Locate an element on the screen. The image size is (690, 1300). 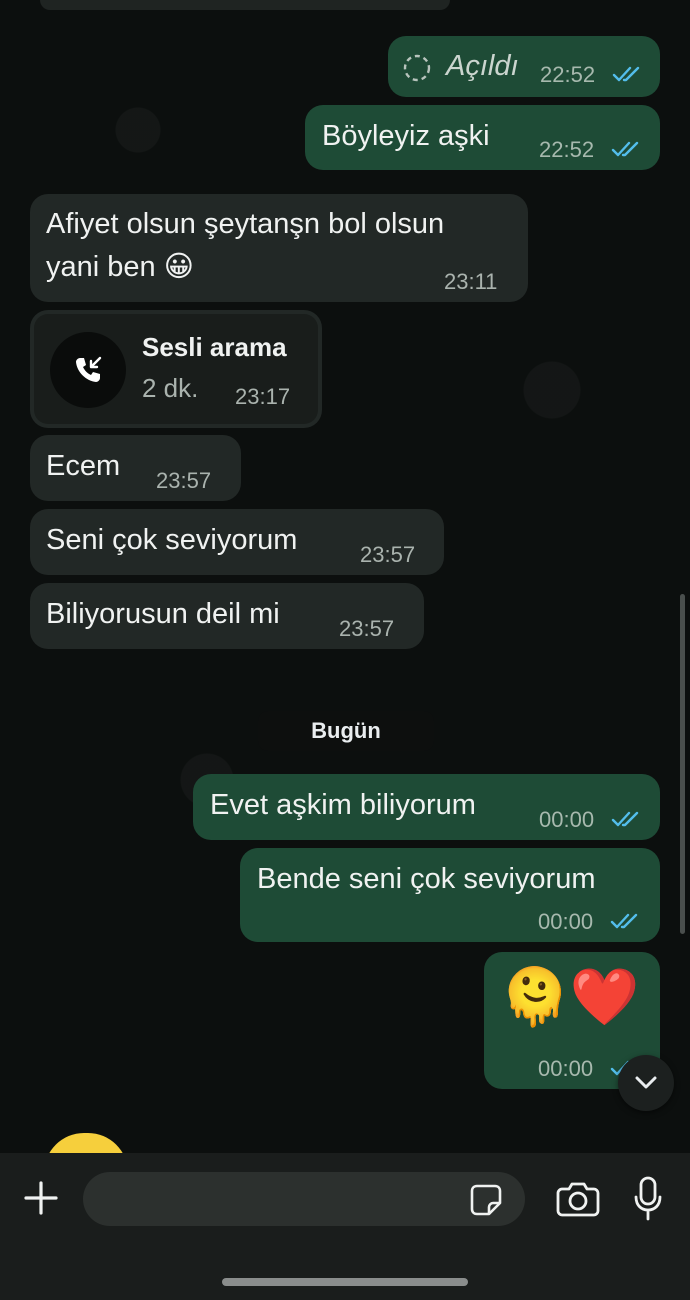
message-bubble-incoming: Biliyorusun deil mi 23:57 is located at coordinates (227, 616).